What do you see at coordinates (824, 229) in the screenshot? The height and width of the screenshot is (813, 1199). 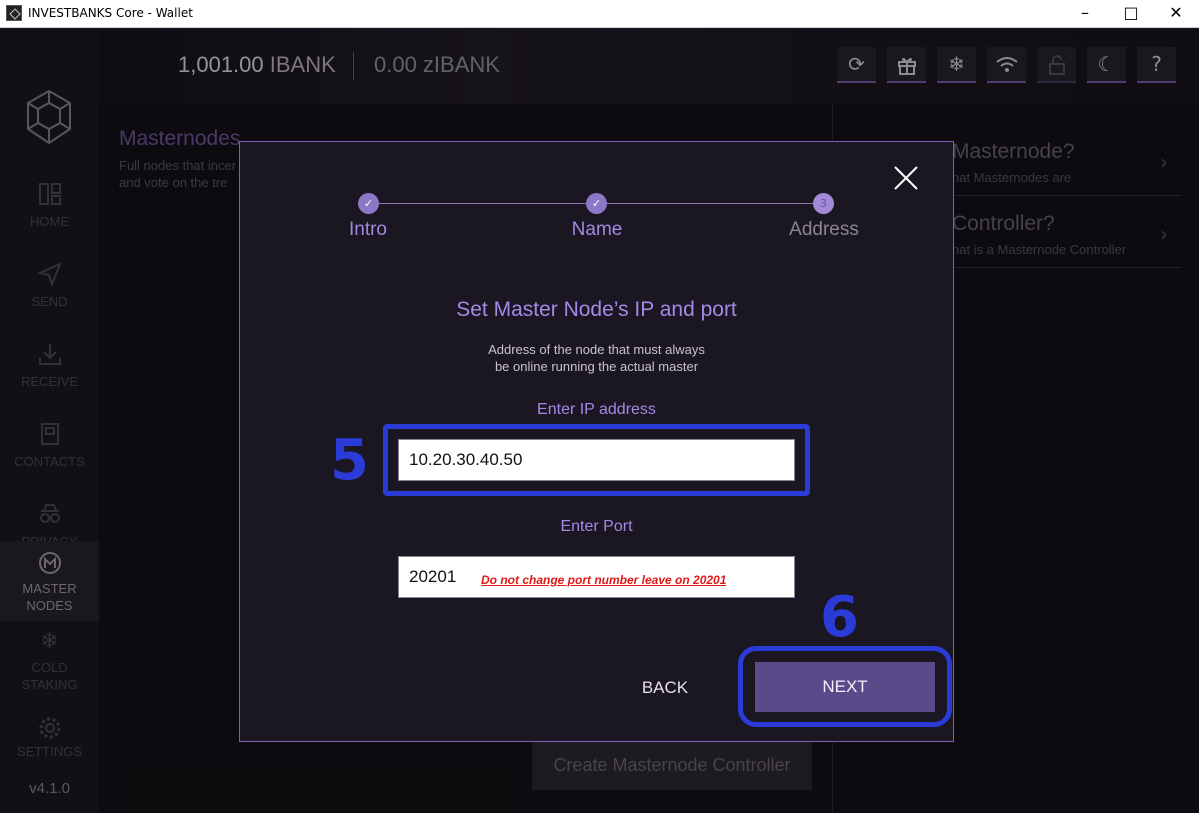 I see `step-label-address: Address` at bounding box center [824, 229].